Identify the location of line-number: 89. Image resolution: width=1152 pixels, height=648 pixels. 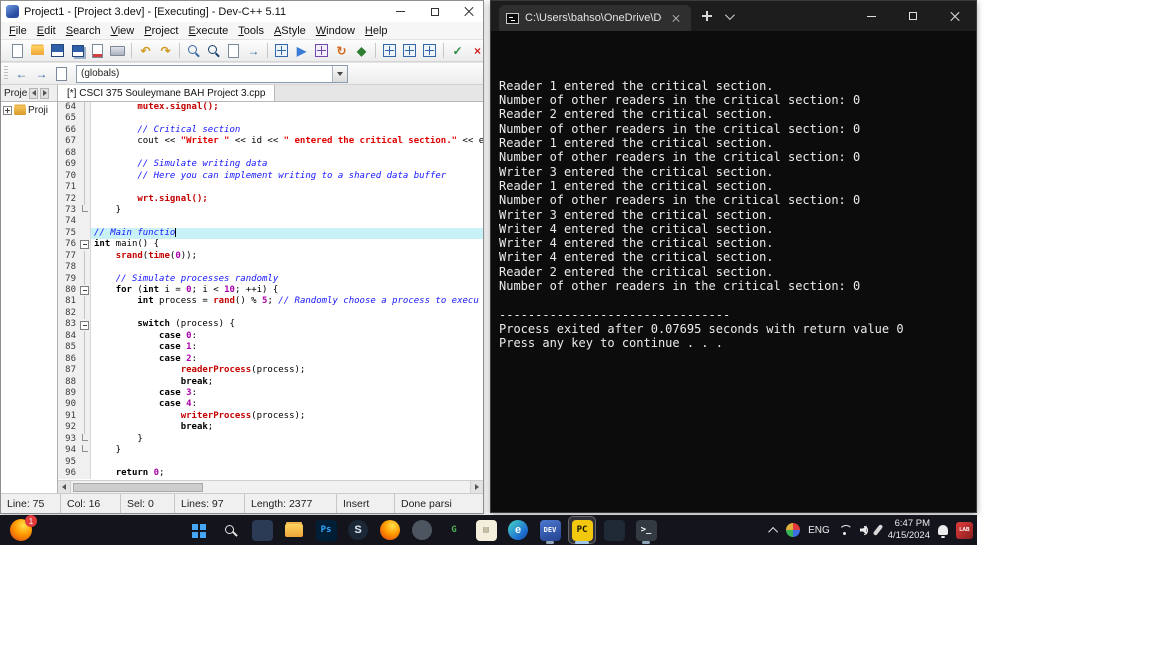
(68, 393).